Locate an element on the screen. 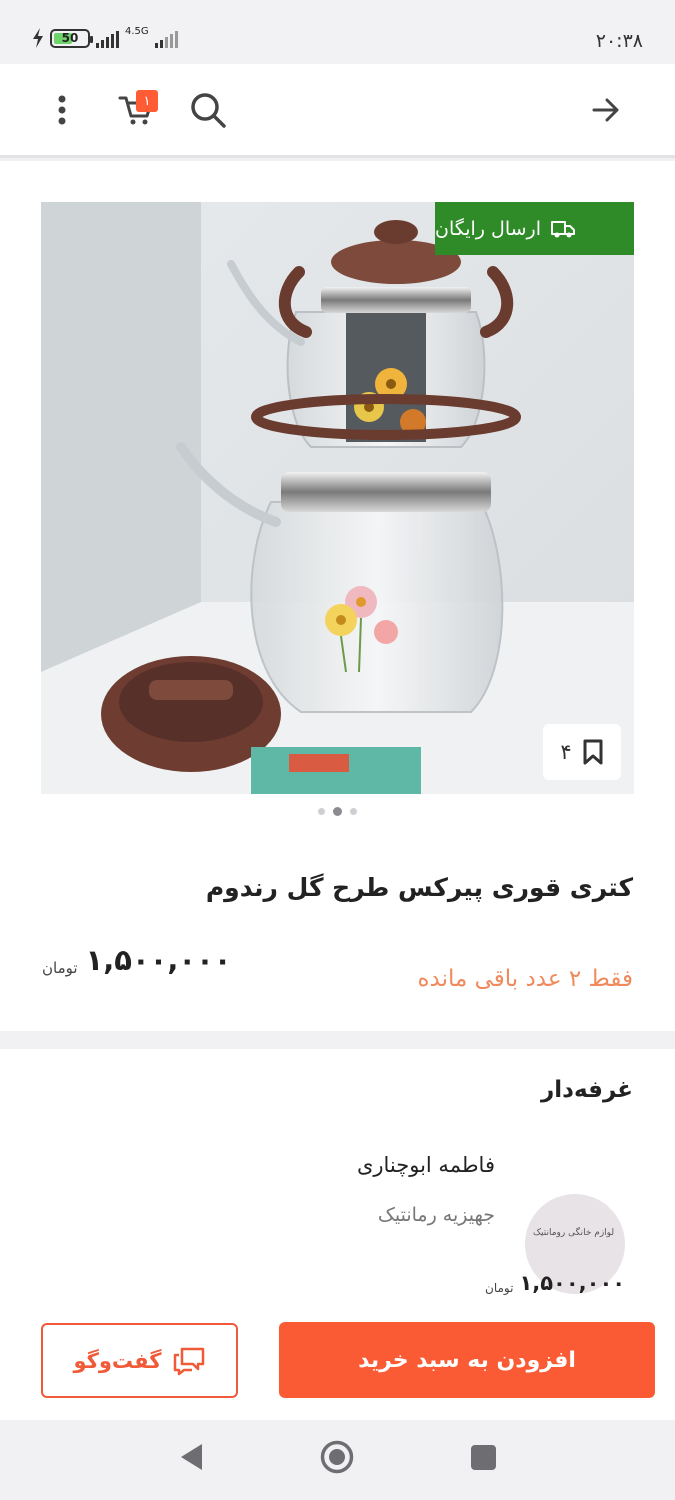 This screenshot has width=675, height=1500. status-indicators: 50 4.5G is located at coordinates (105, 37).